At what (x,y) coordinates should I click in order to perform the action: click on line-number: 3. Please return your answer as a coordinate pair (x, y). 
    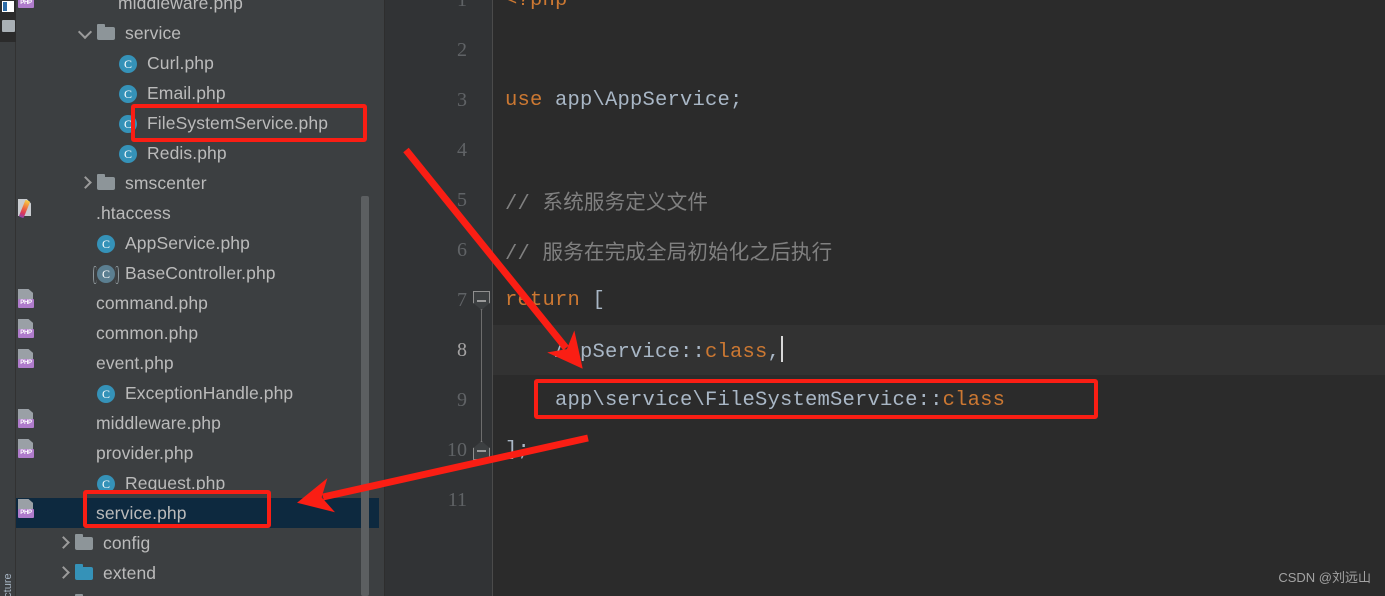
    Looking at the image, I should click on (462, 99).